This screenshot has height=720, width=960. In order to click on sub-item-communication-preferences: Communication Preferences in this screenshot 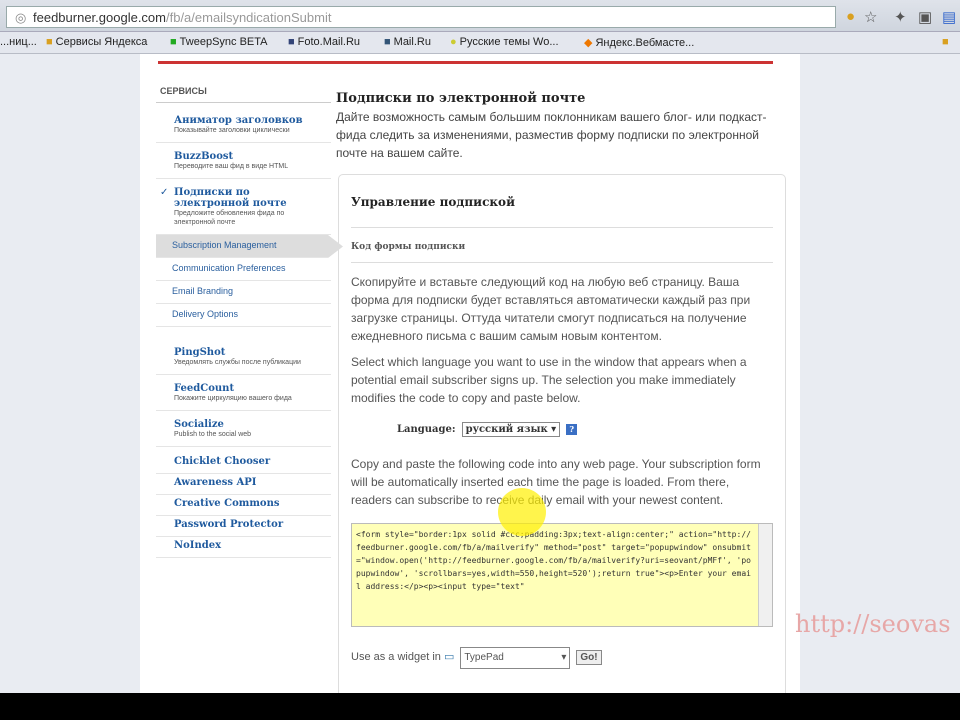, I will do `click(243, 269)`.